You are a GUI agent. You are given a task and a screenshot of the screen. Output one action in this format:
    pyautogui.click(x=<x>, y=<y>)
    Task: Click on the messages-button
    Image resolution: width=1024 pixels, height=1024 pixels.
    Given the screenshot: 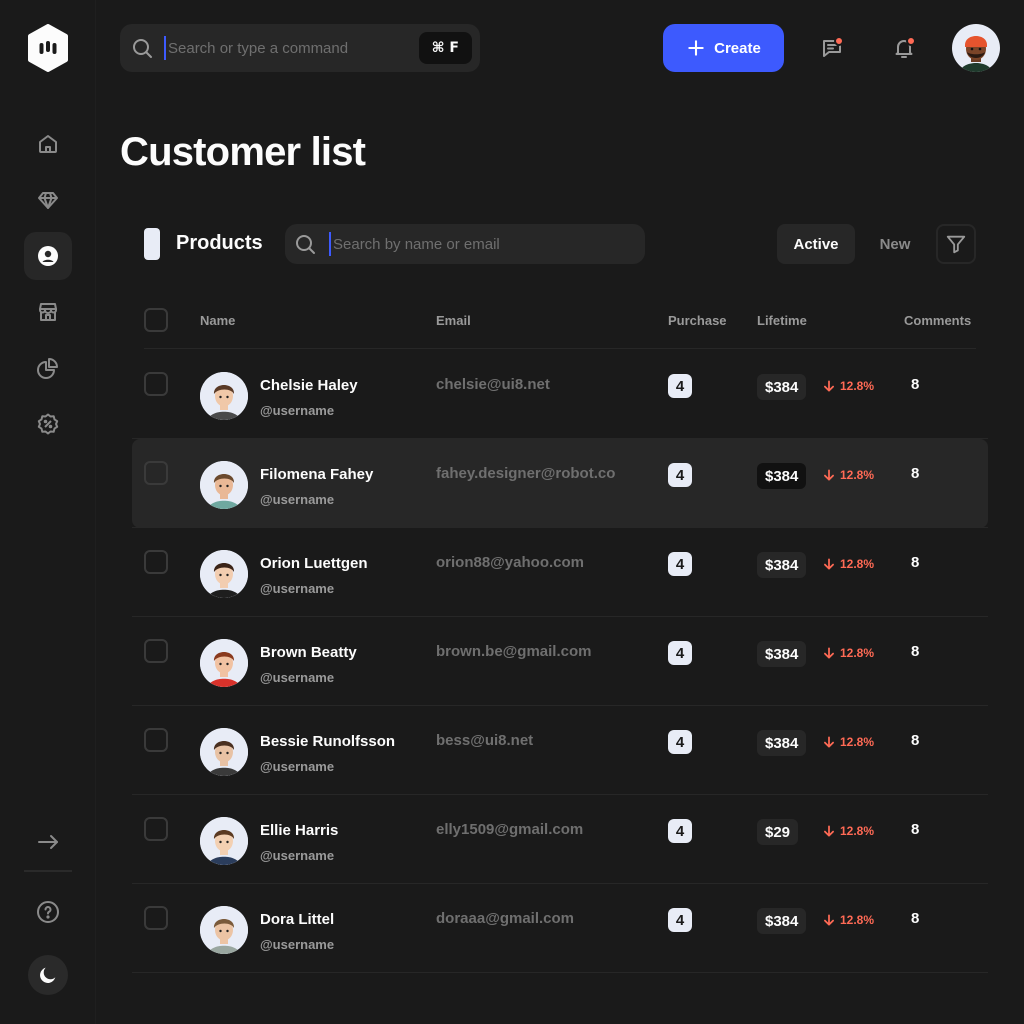 What is the action you would take?
    pyautogui.click(x=832, y=48)
    